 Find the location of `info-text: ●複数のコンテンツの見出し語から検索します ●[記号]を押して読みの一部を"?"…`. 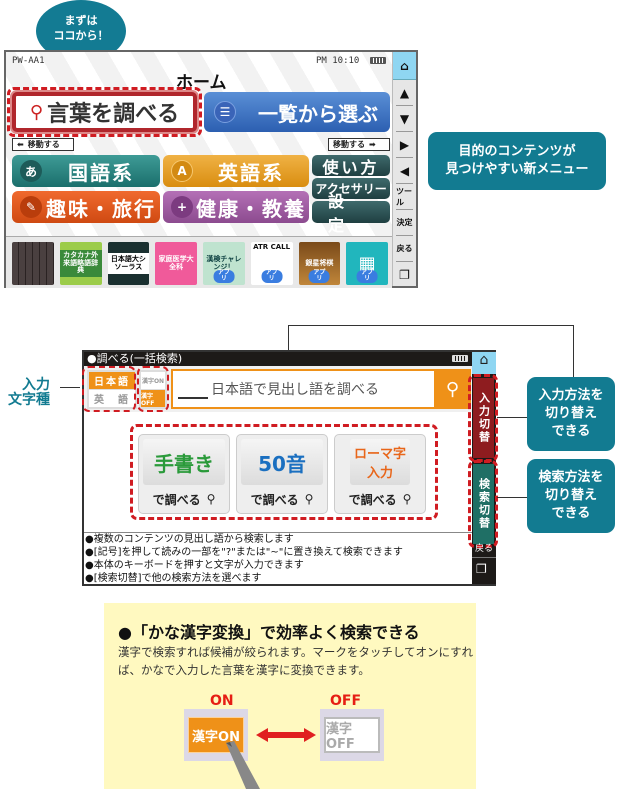

info-text: ●複数のコンテンツの見出し語から検索します ●[記号]を押して読みの一部を"?"… is located at coordinates (278, 558).